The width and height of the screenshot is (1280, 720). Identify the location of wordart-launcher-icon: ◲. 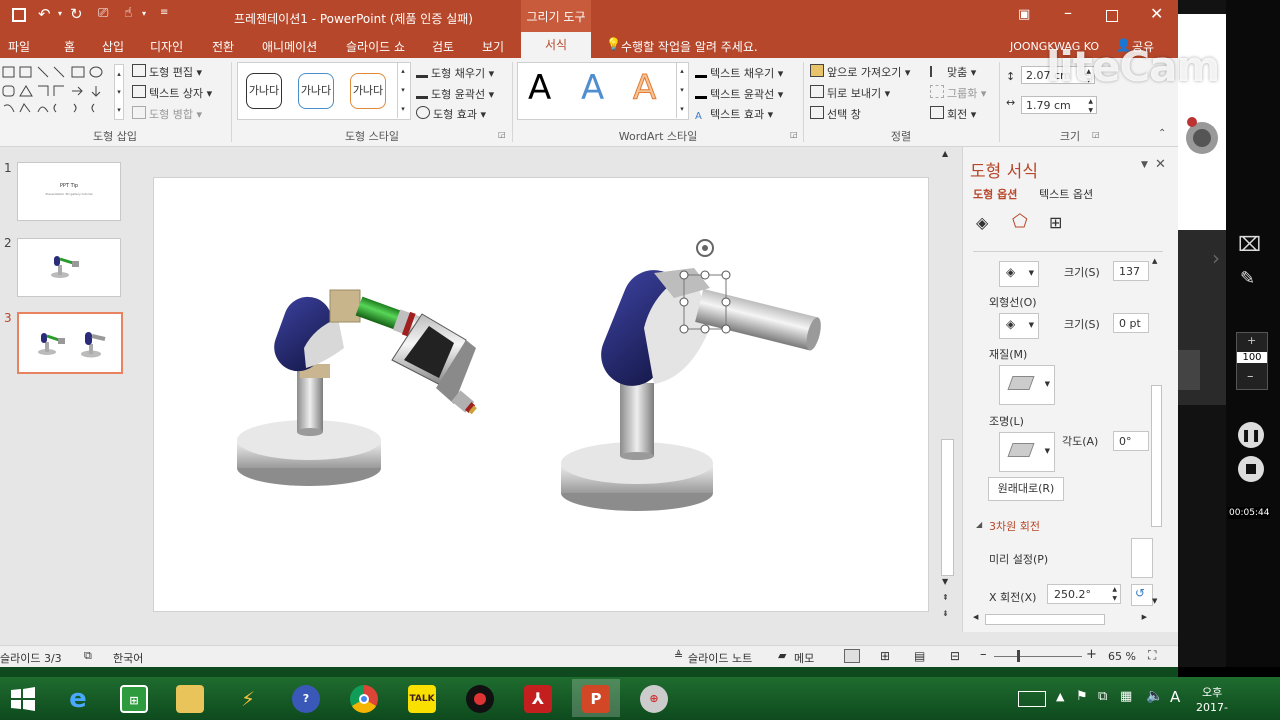
(794, 134).